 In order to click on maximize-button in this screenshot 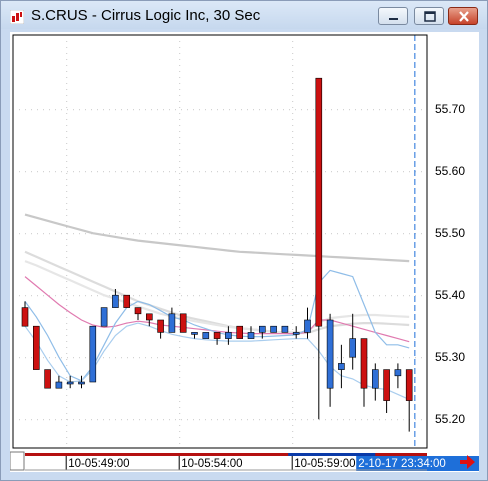, I will do `click(429, 16)`.